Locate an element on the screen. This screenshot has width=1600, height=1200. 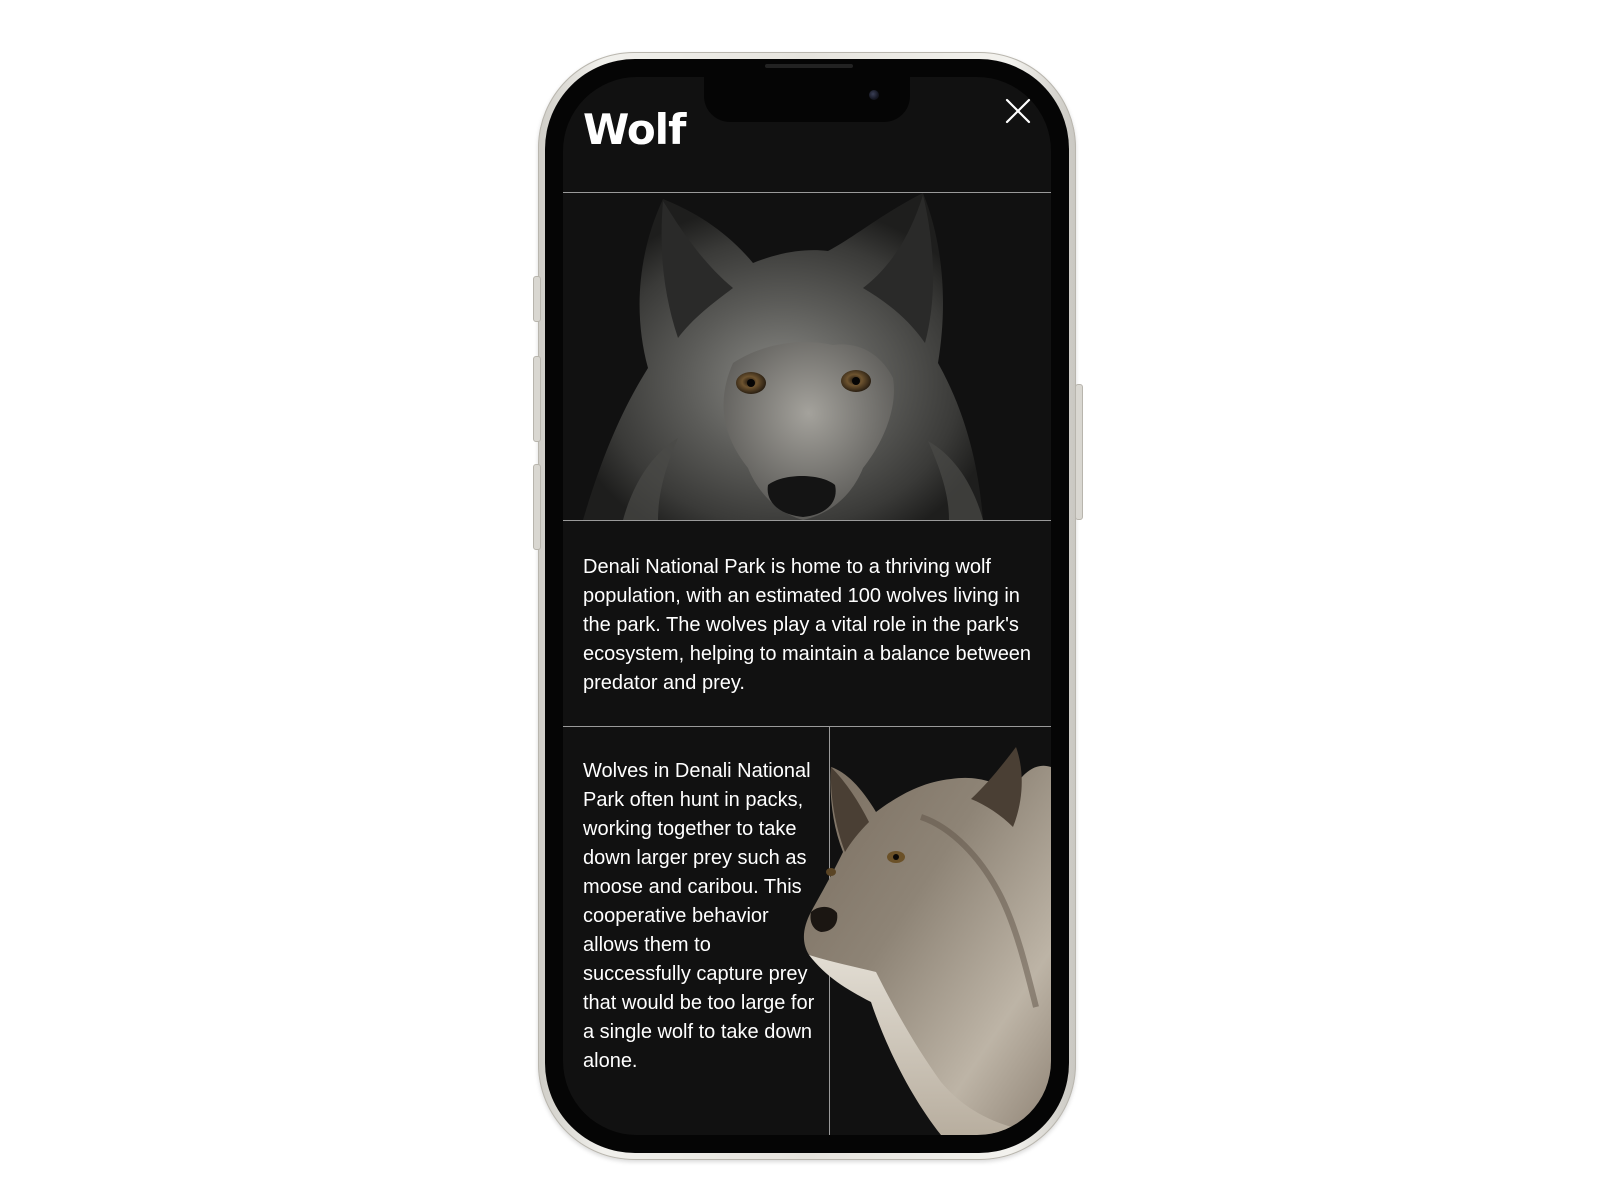
page-title: Wolf is located at coordinates (634, 129).